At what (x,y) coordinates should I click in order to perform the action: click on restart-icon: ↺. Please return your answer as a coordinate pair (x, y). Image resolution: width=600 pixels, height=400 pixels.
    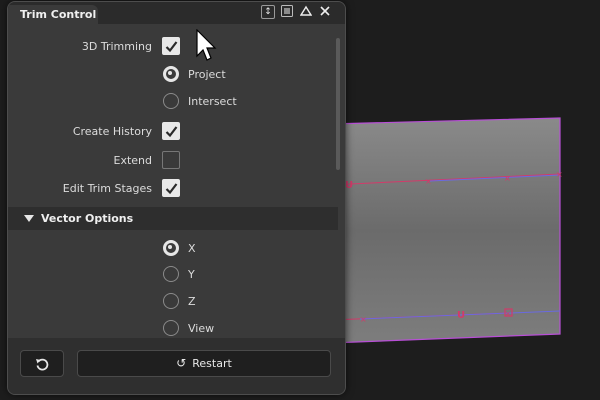
    Looking at the image, I should click on (181, 363).